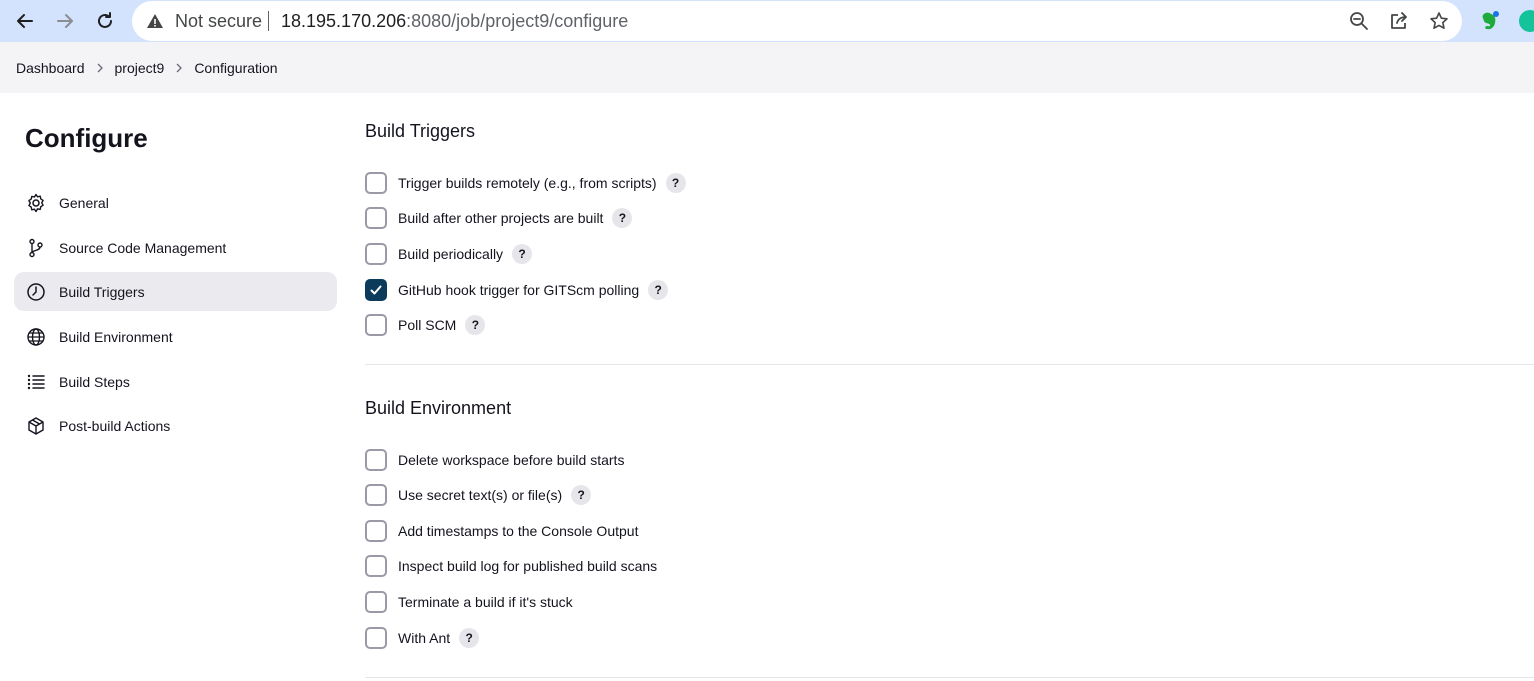 The width and height of the screenshot is (1534, 681). What do you see at coordinates (140, 68) in the screenshot?
I see `breadcrumb-project: project9` at bounding box center [140, 68].